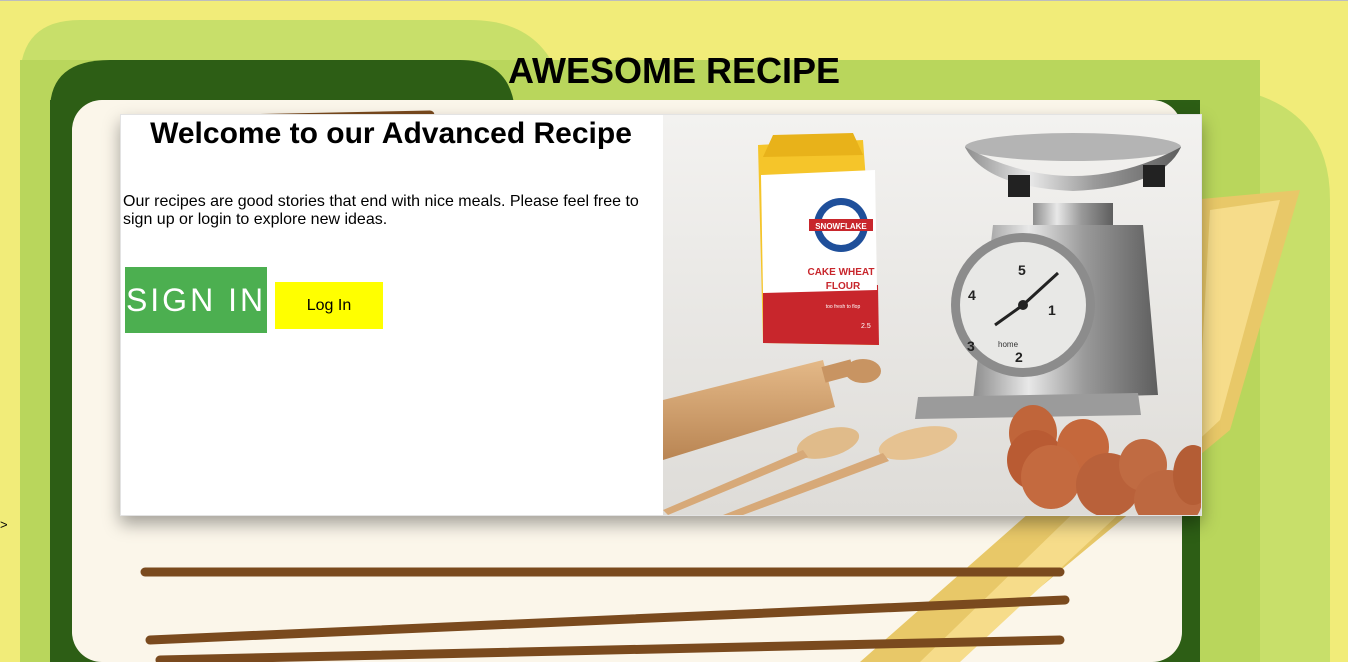 This screenshot has width=1348, height=662. Describe the element at coordinates (843, 286) in the screenshot. I see `flour-line2: FLOUR` at that location.